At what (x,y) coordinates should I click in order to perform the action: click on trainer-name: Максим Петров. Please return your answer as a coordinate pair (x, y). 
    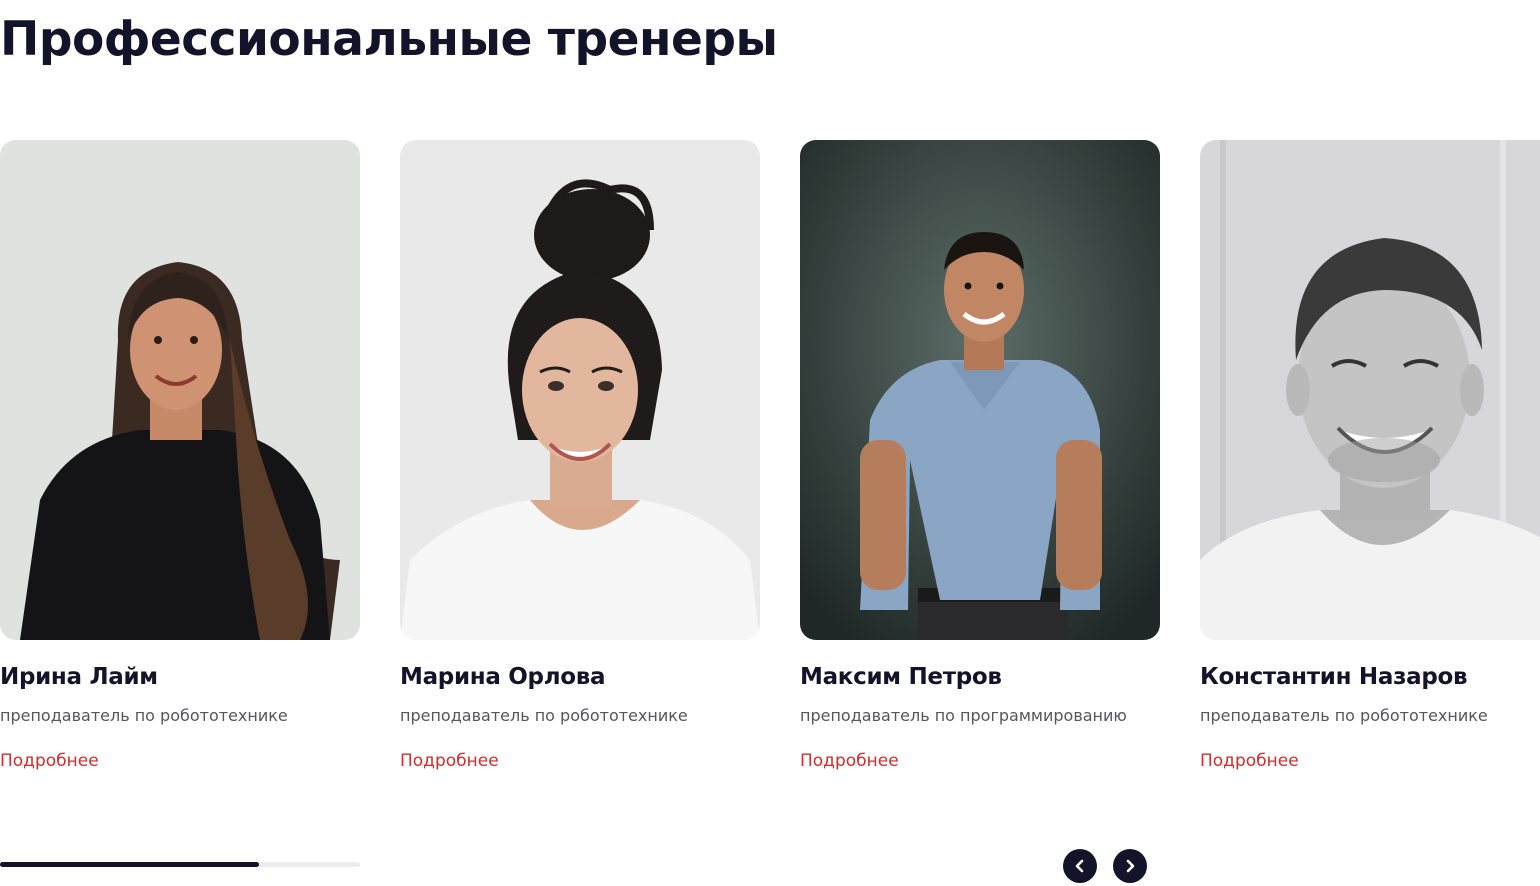
    Looking at the image, I should click on (901, 677).